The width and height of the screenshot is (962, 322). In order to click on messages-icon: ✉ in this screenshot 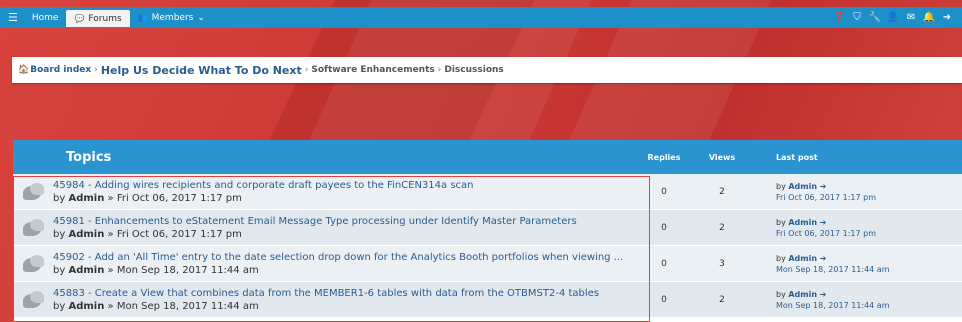, I will do `click(911, 17)`.